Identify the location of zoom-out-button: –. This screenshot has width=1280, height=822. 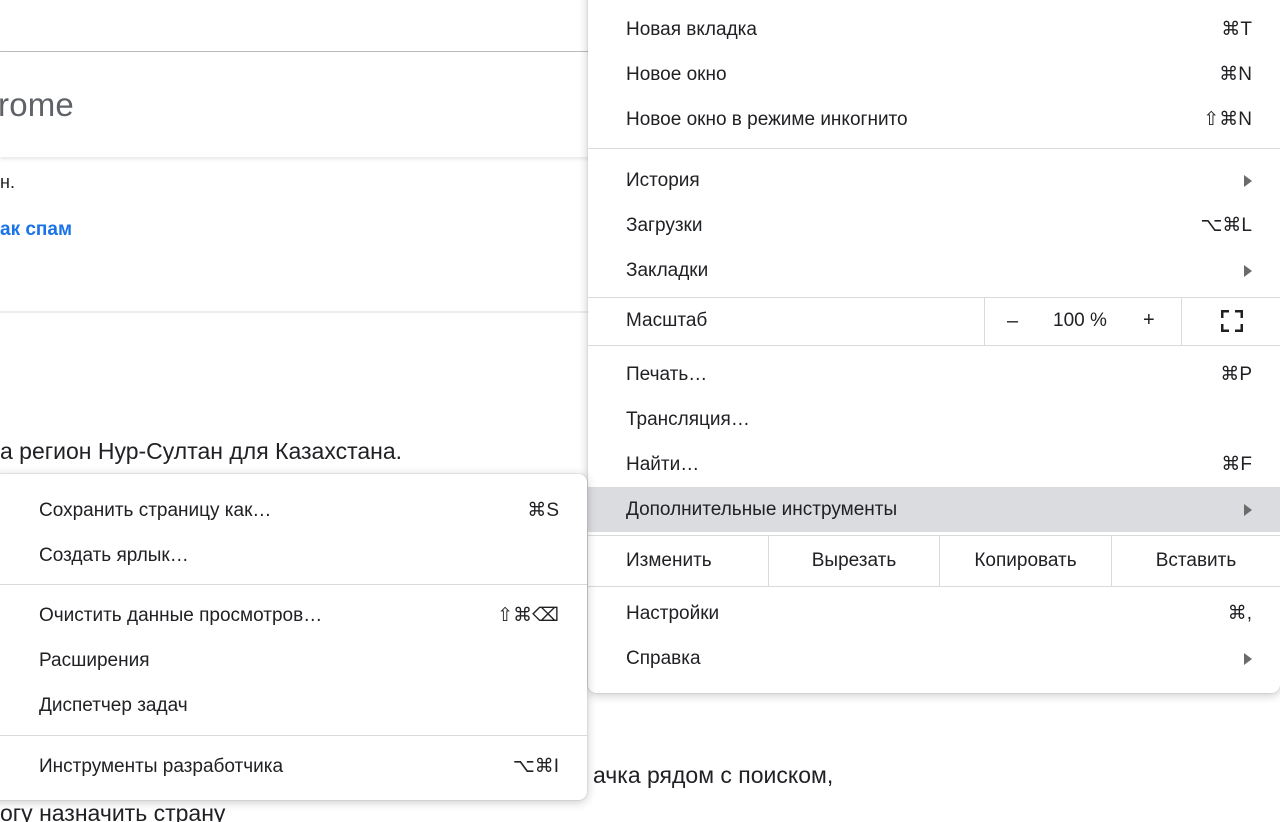
(1012, 321).